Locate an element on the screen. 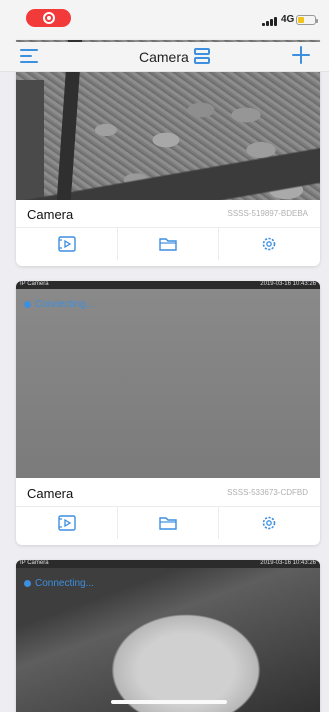 The width and height of the screenshot is (329, 712). home-indicator is located at coordinates (169, 702).